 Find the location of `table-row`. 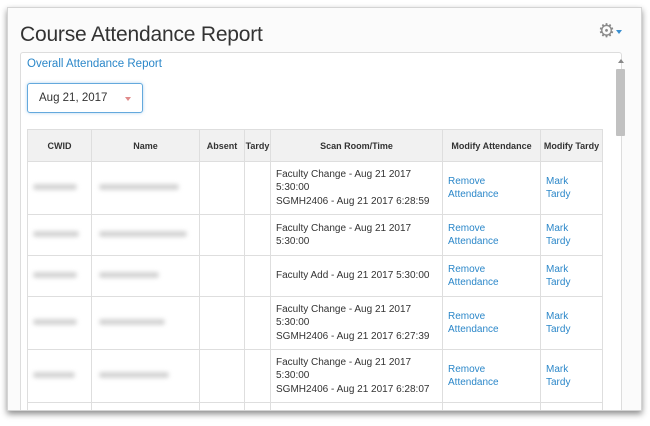

table-row is located at coordinates (315, 406).